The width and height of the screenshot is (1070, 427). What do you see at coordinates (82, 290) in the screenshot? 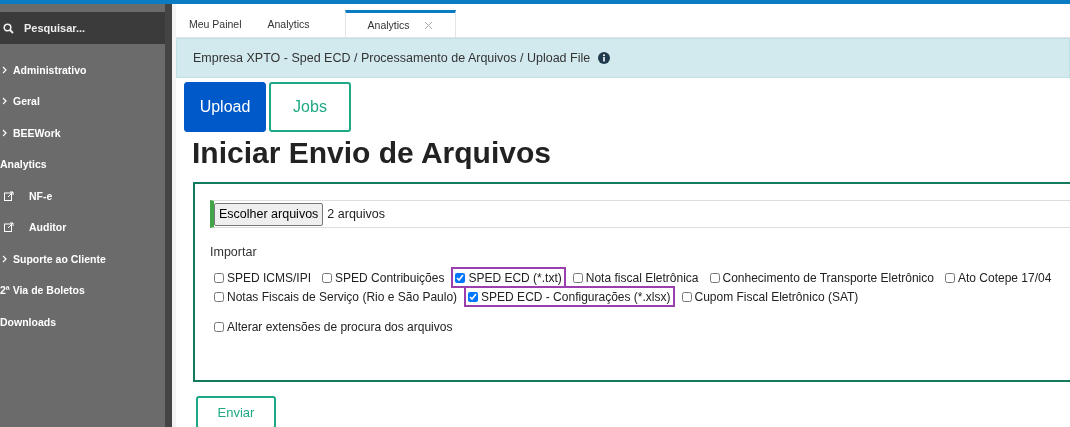
I see `sidebar-item: 2ª Via de Boletos` at bounding box center [82, 290].